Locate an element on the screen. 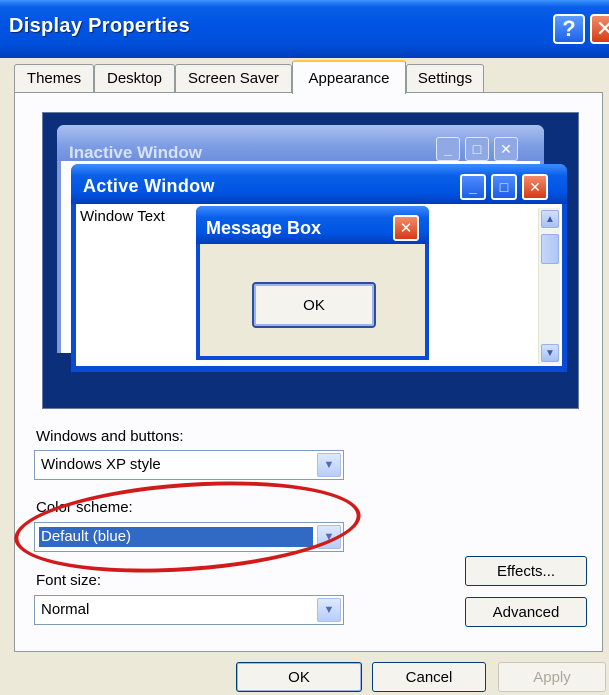  cancel-button: Cancel is located at coordinates (429, 677).